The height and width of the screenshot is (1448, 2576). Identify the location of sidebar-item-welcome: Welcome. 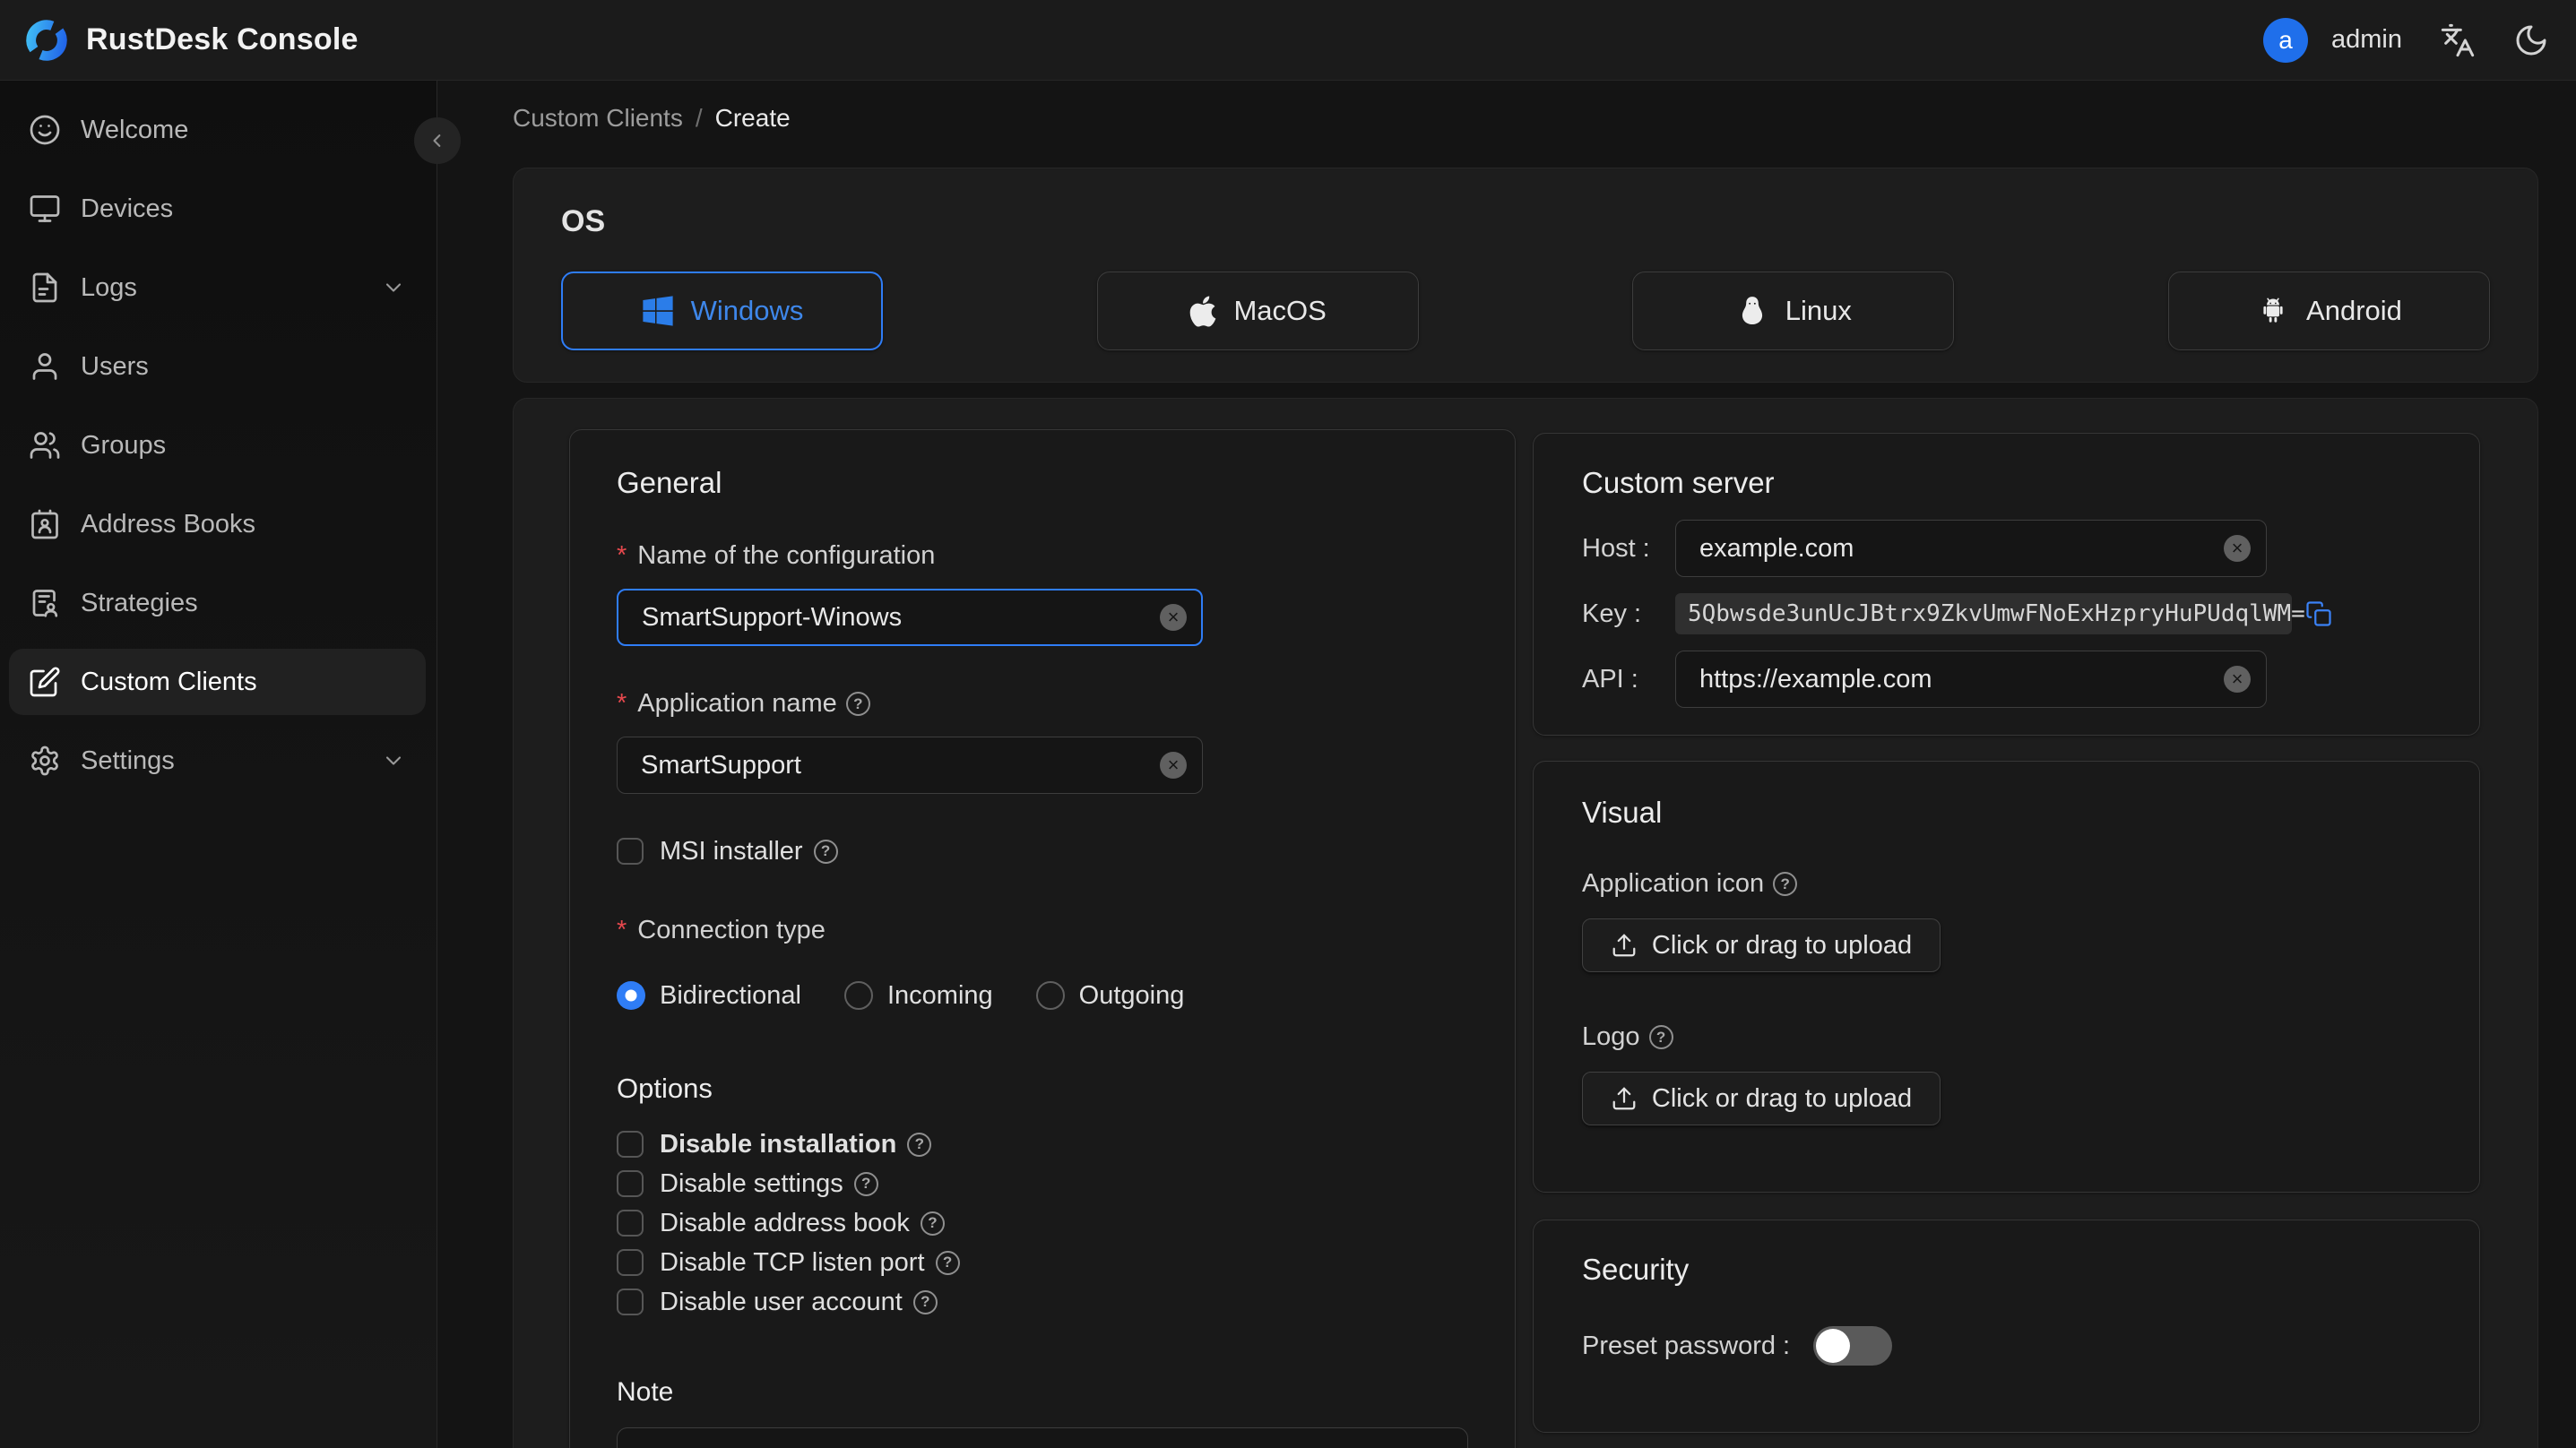
(217, 130).